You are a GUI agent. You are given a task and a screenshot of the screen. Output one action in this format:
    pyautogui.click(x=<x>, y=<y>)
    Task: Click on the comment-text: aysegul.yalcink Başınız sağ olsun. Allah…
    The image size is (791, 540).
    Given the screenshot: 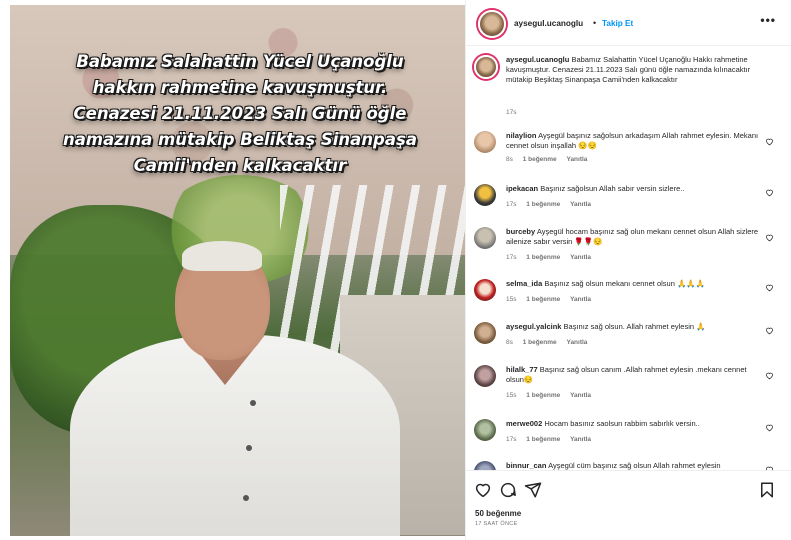 What is the action you would take?
    pyautogui.click(x=636, y=327)
    